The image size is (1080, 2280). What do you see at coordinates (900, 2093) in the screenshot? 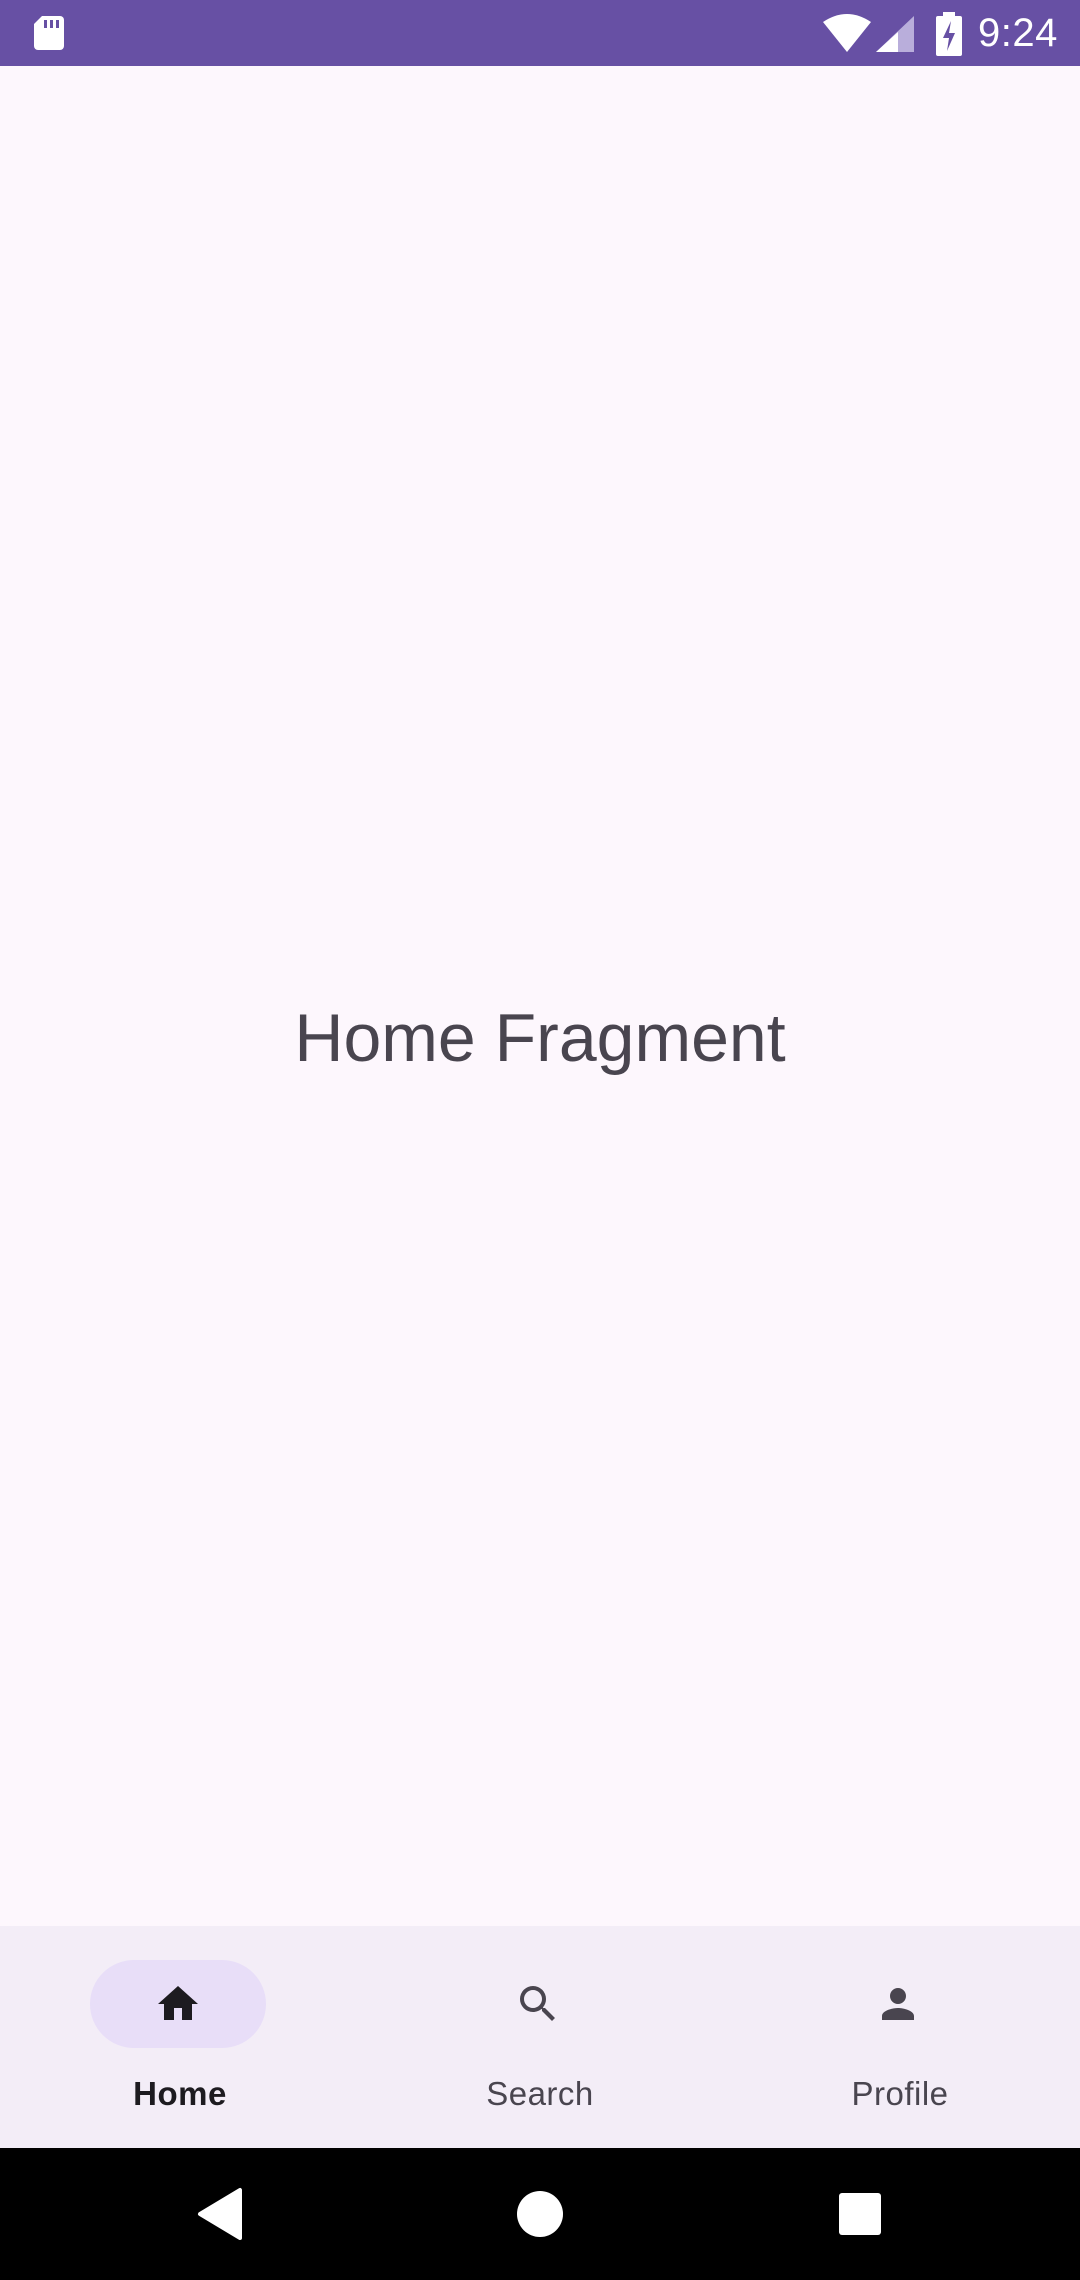
I see `nav-label-profile: Profile` at bounding box center [900, 2093].